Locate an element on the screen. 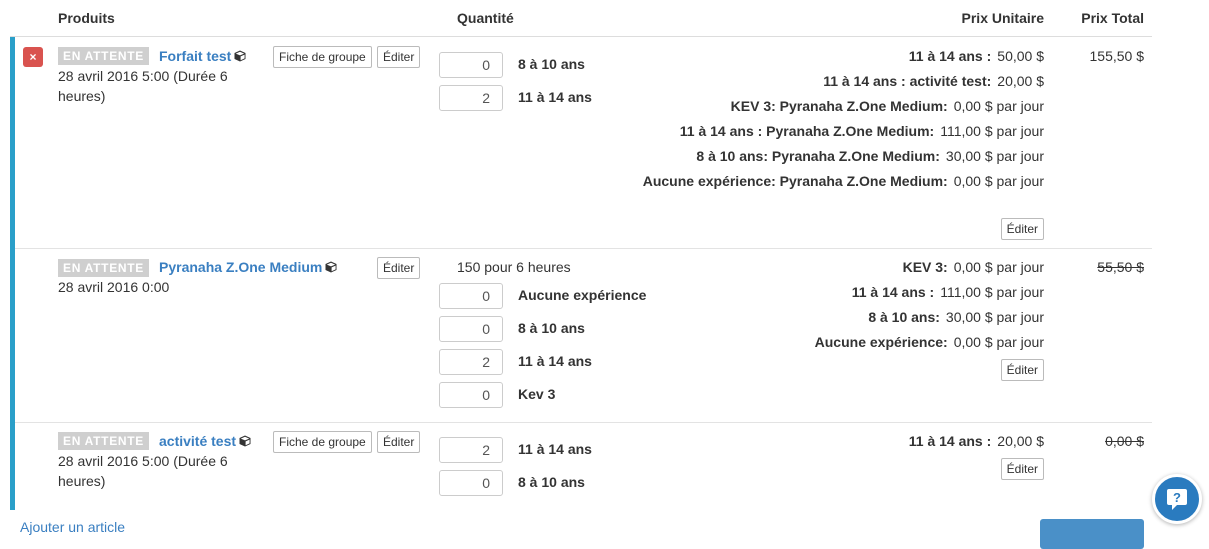 This screenshot has height=549, width=1209. product-name: Pyranaha Z.One Medium is located at coordinates (241, 267).